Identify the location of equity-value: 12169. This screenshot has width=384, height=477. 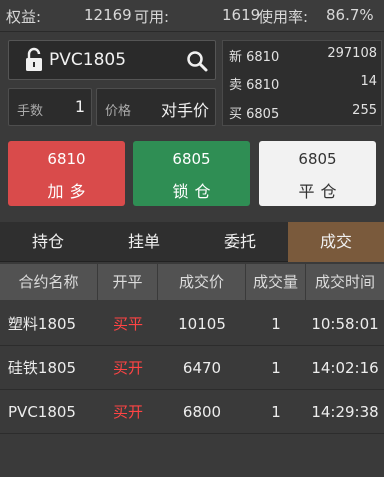
(108, 15).